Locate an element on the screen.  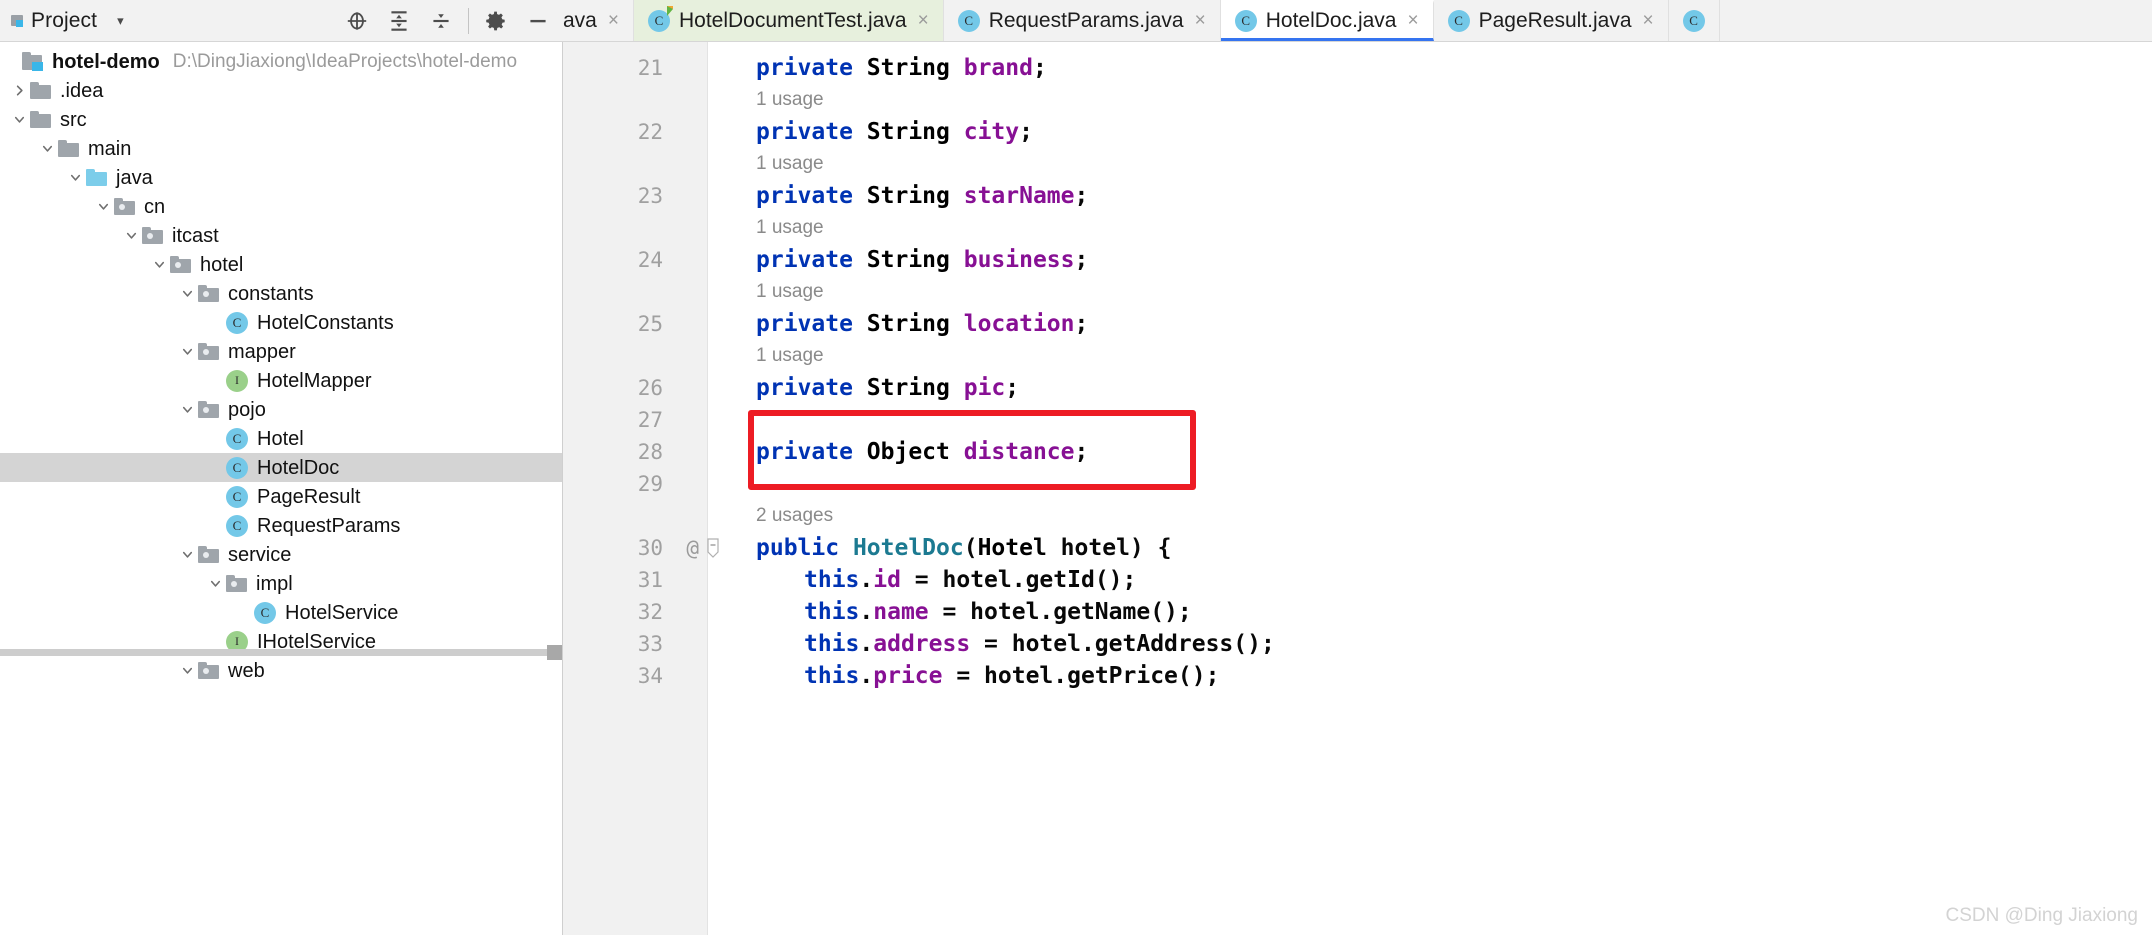
tree-row-src: src is located at coordinates (281, 119).